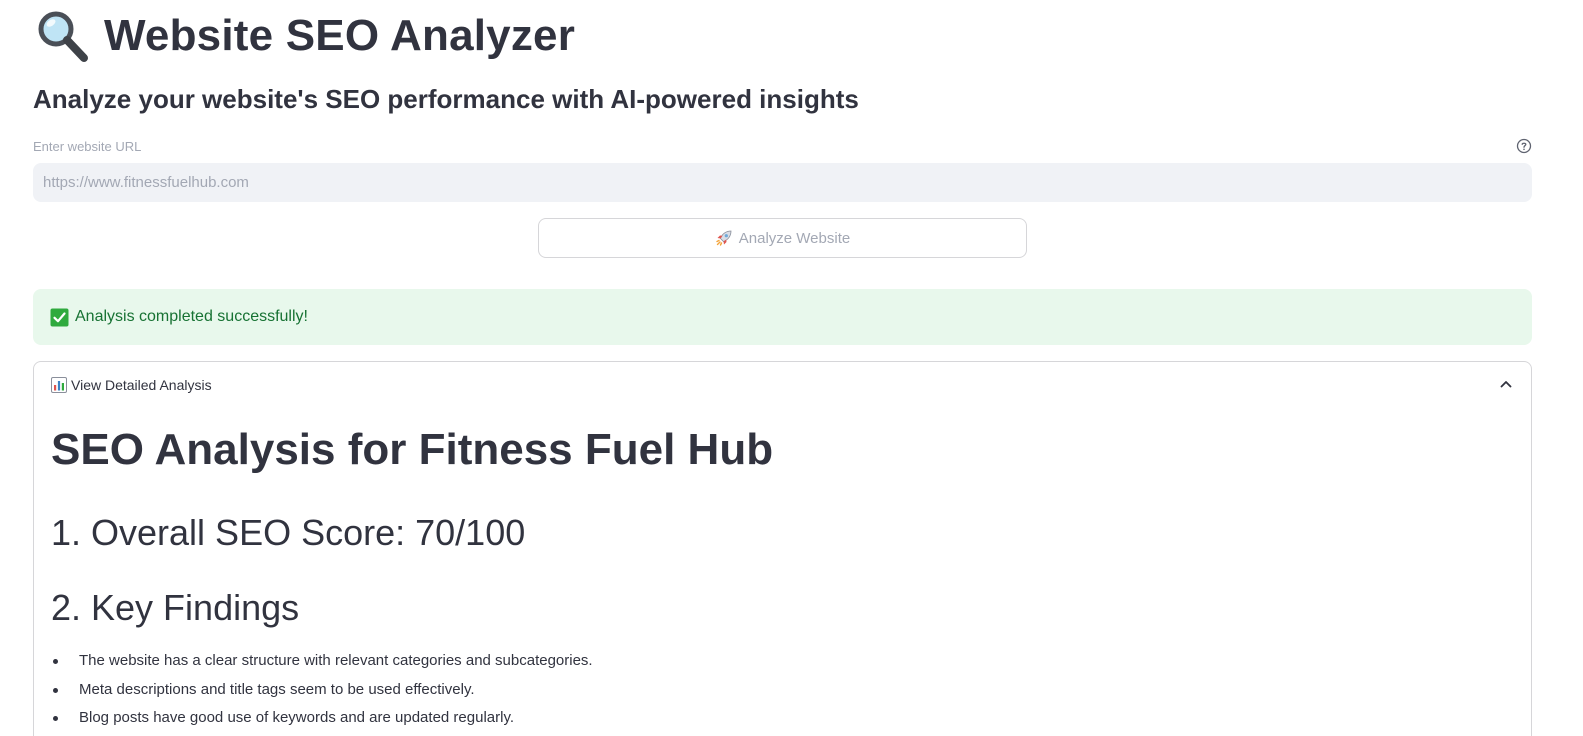 Image resolution: width=1583 pixels, height=736 pixels. I want to click on analyze-website-button: Analyze Website, so click(782, 238).